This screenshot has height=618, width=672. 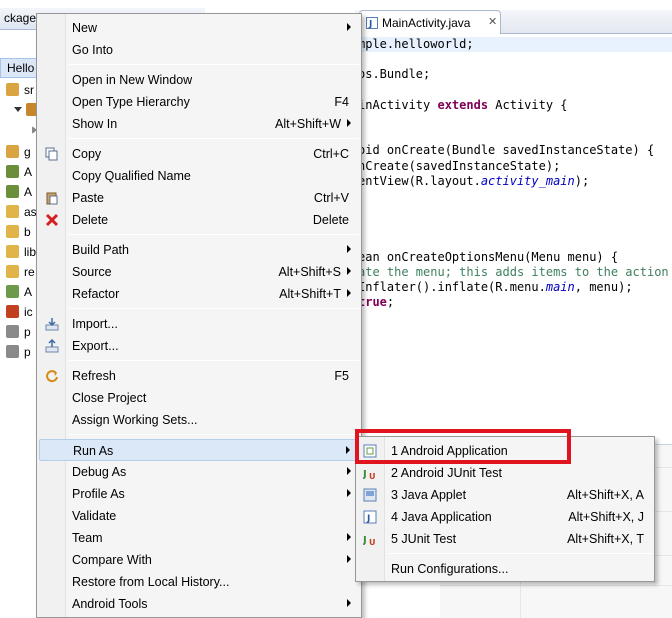 What do you see at coordinates (20, 152) in the screenshot?
I see `tree-item: g` at bounding box center [20, 152].